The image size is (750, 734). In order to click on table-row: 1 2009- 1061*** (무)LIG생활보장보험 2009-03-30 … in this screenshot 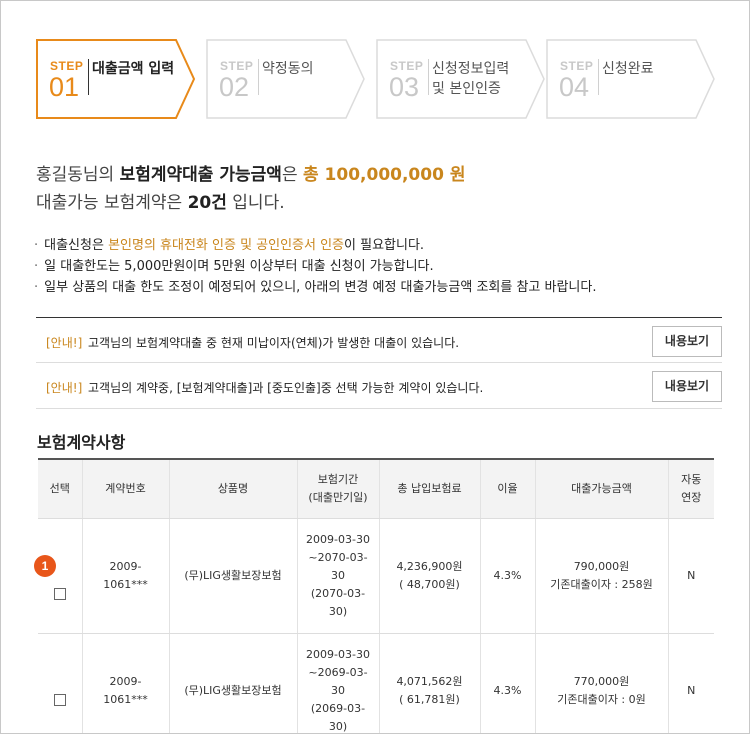, I will do `click(374, 576)`.